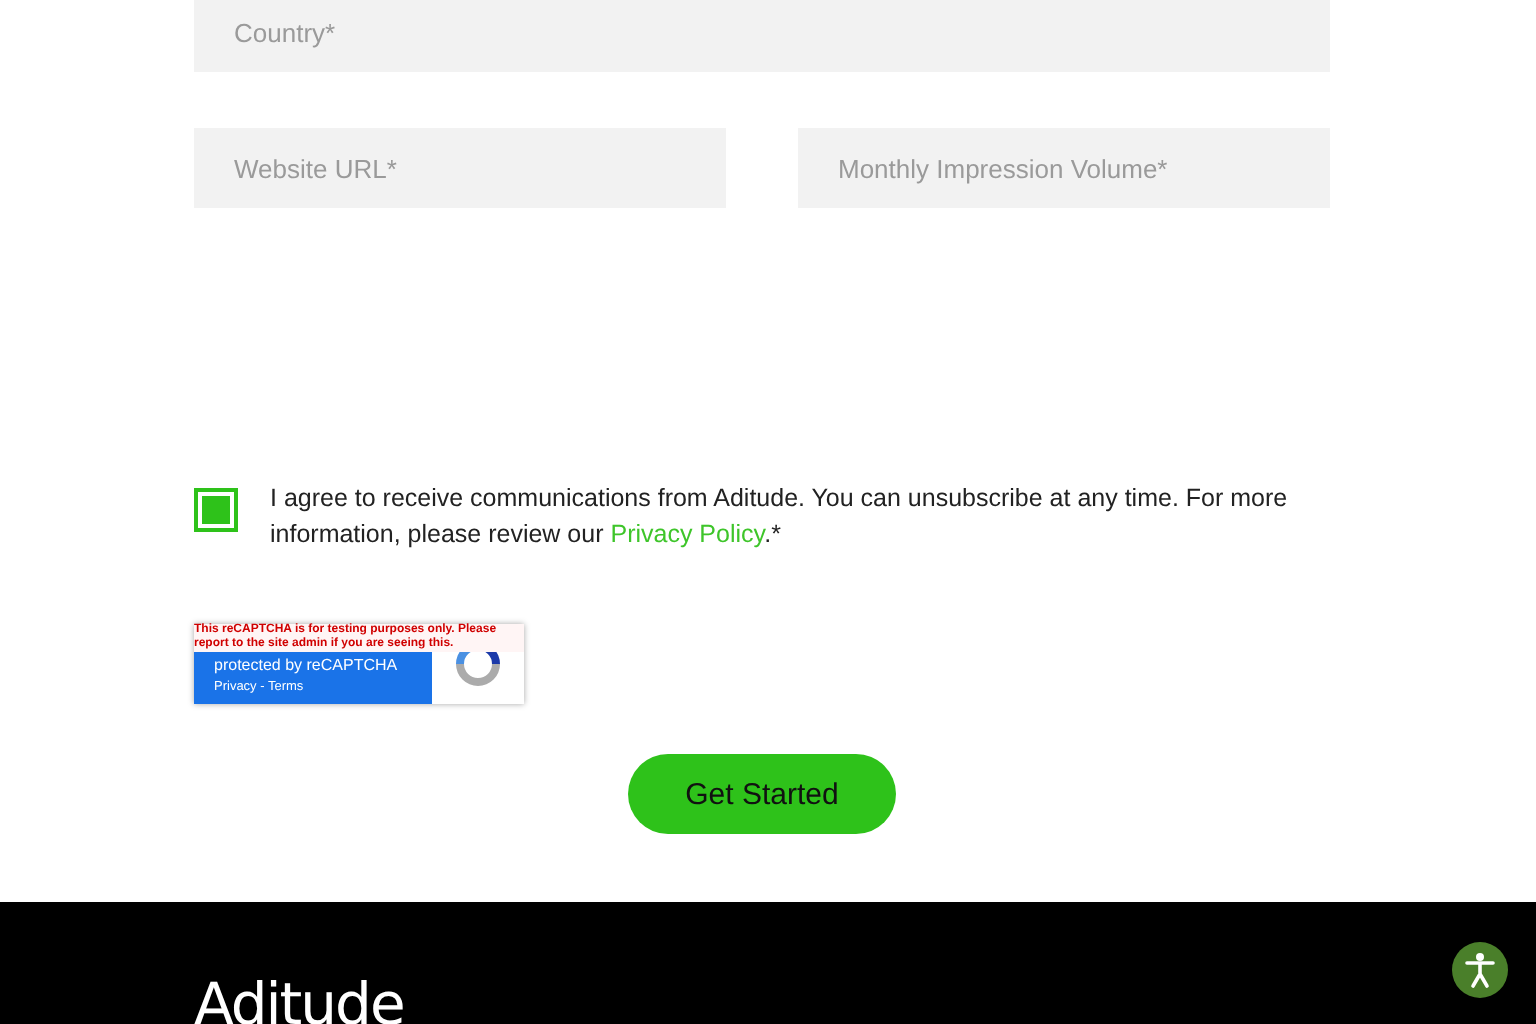  Describe the element at coordinates (762, 36) in the screenshot. I see `input-field: Country*` at that location.